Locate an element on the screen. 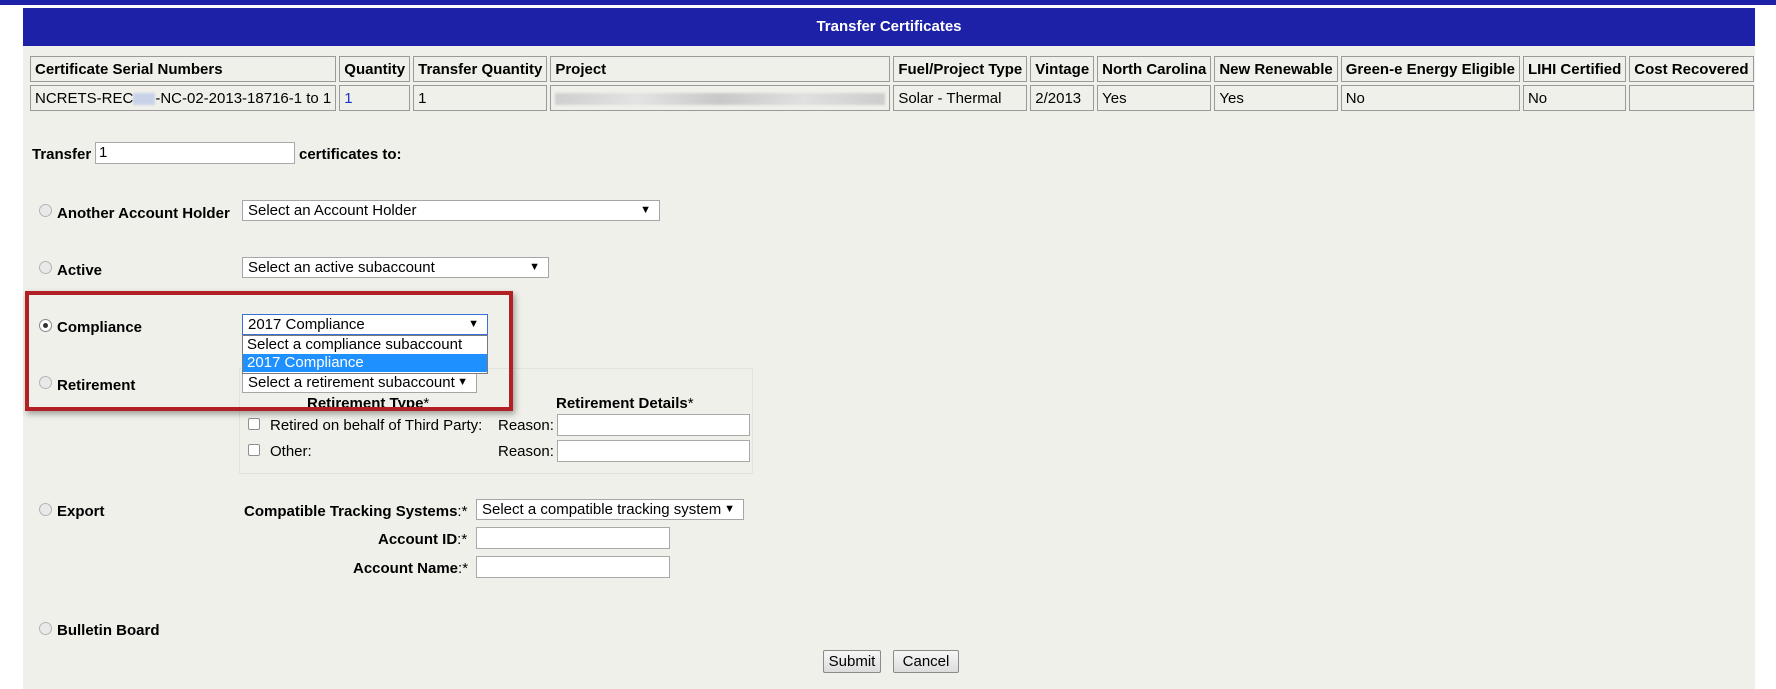 The width and height of the screenshot is (1776, 689). active-label: Active is located at coordinates (80, 270).